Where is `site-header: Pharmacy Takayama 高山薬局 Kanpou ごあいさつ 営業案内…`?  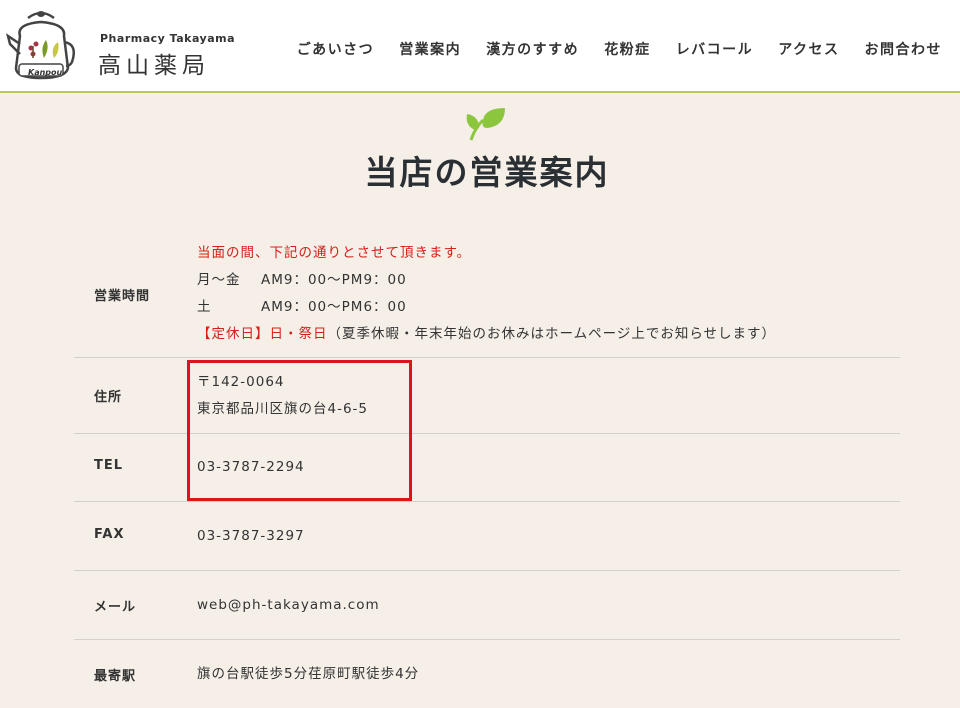
site-header: Pharmacy Takayama 高山薬局 Kanpou ごあいさつ 営業案内… is located at coordinates (480, 46).